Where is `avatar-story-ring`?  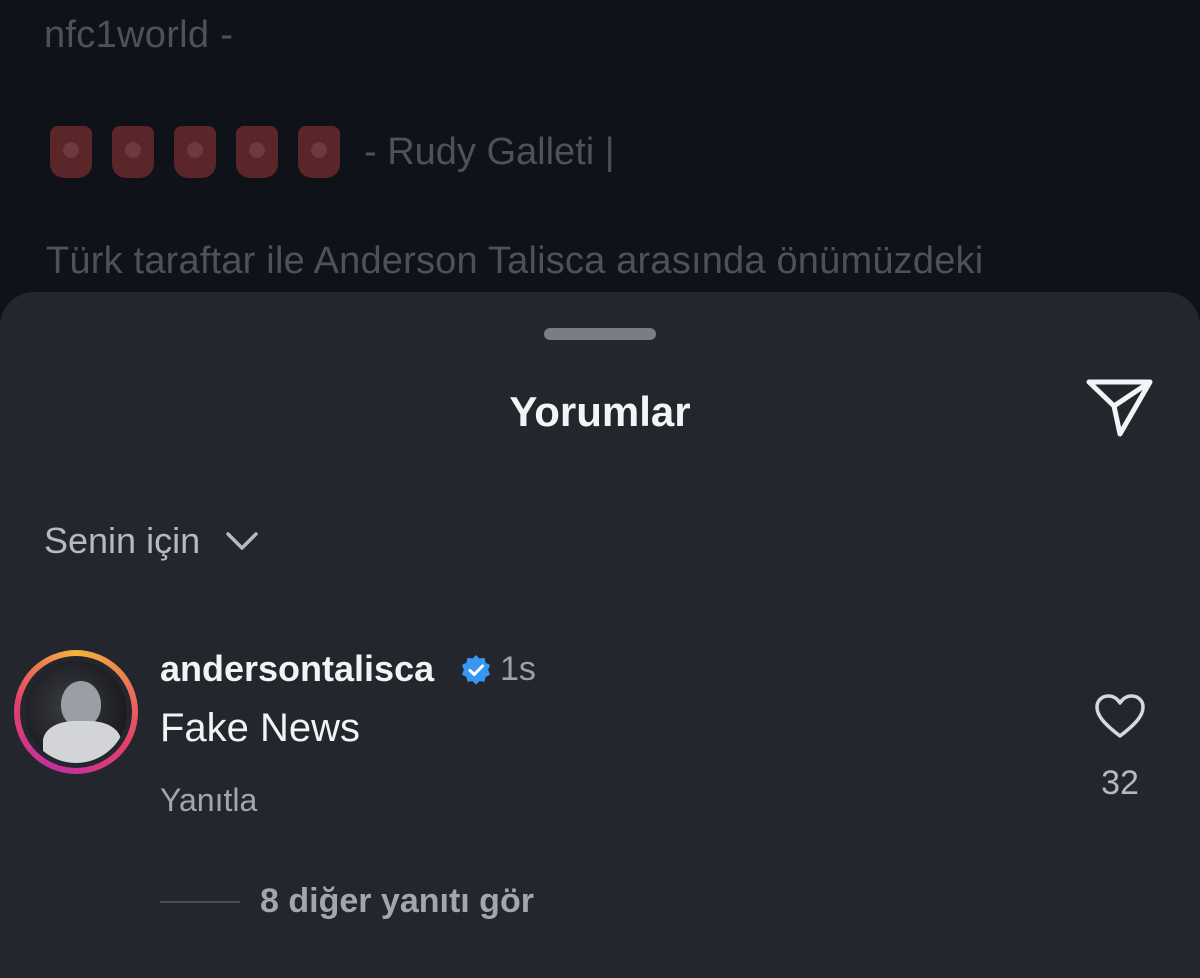 avatar-story-ring is located at coordinates (76, 712).